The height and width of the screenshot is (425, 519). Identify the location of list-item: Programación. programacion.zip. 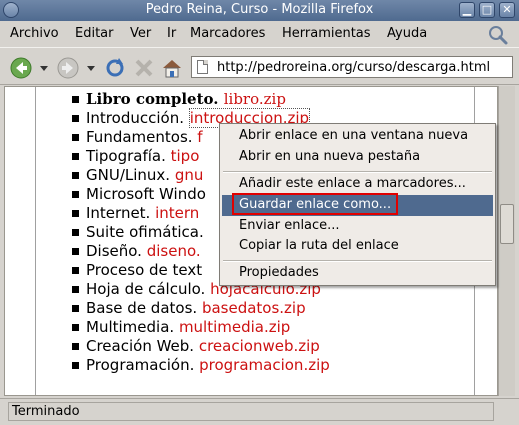
(201, 365).